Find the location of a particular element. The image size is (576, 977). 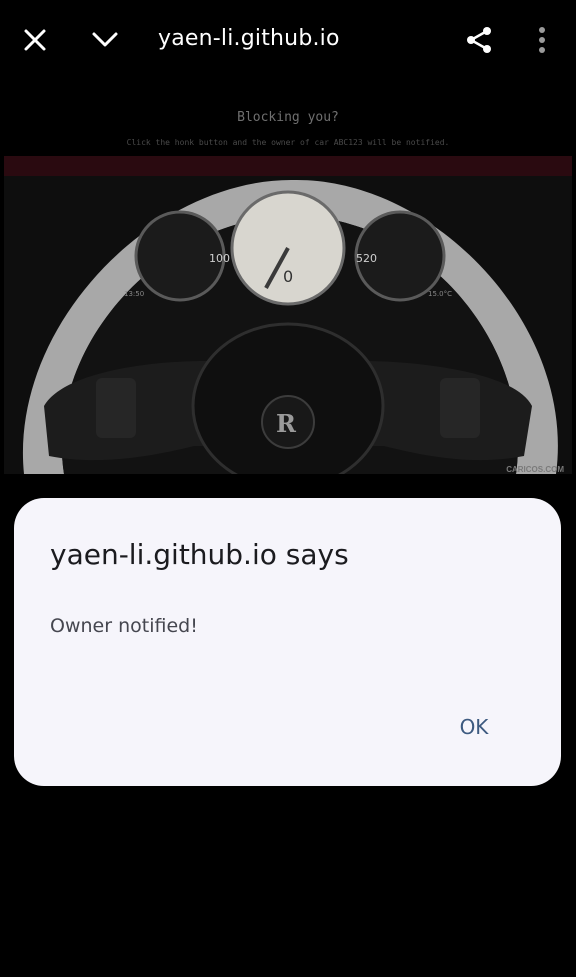

right-gauge-value: 520 is located at coordinates (366, 258).